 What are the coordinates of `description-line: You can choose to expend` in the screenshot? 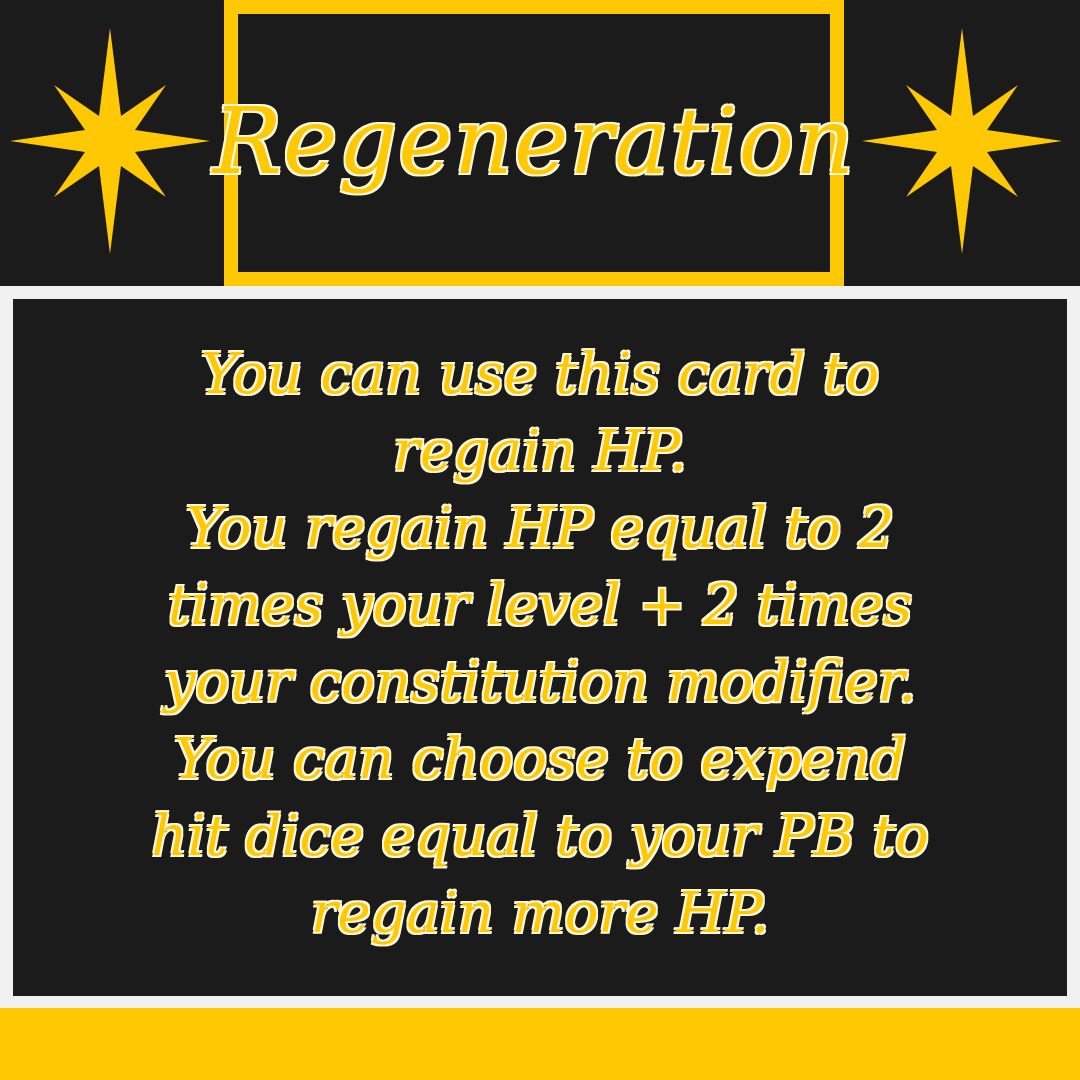 It's located at (540, 759).